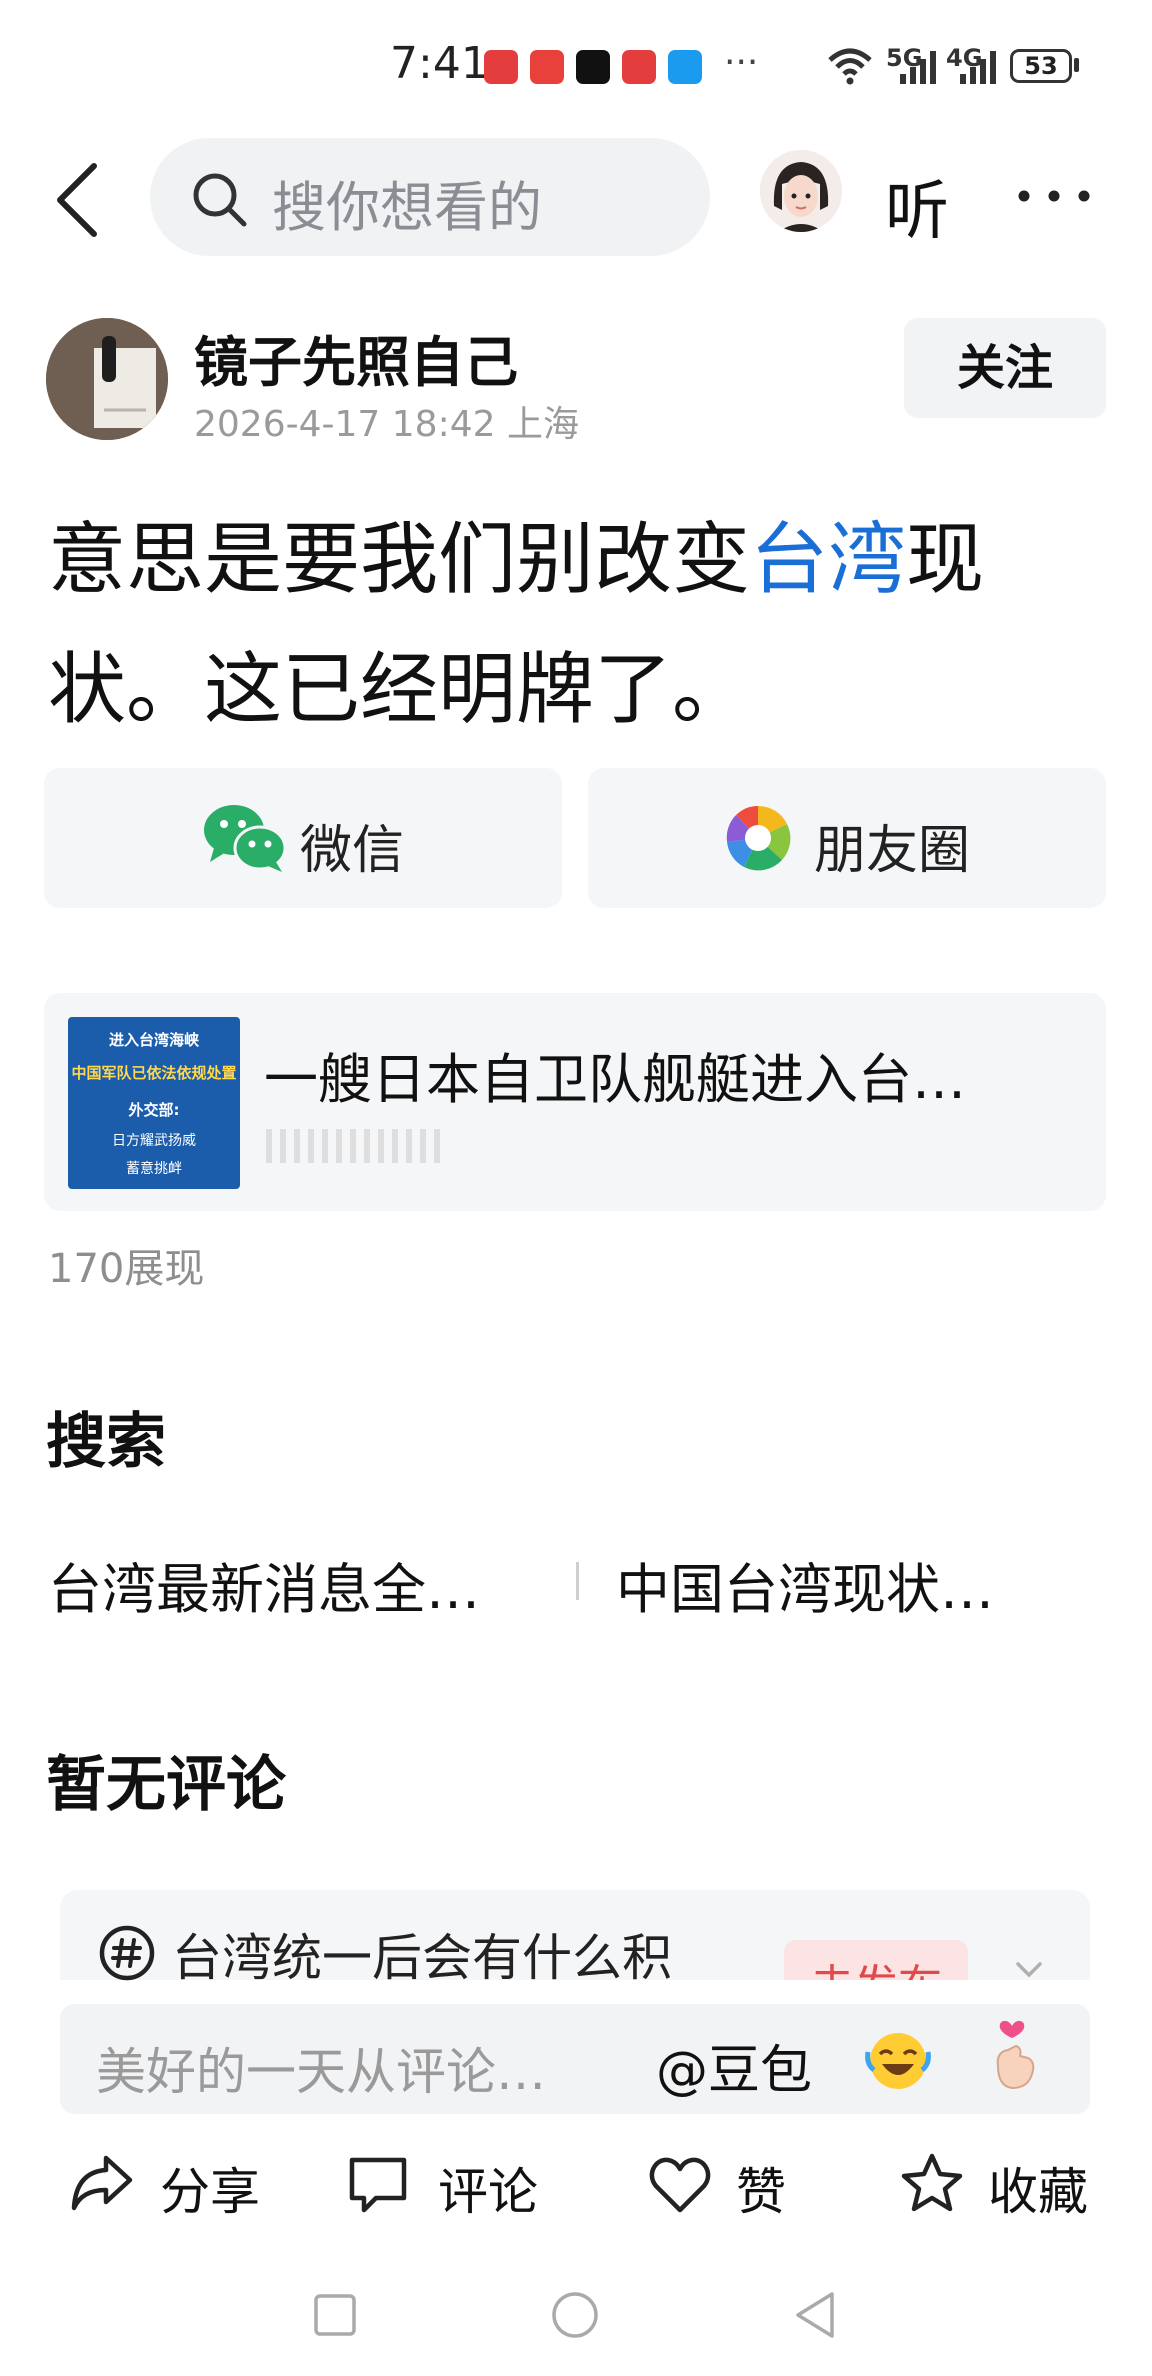  Describe the element at coordinates (1038, 2192) in the screenshot. I see `favorite-label: 收藏` at that location.